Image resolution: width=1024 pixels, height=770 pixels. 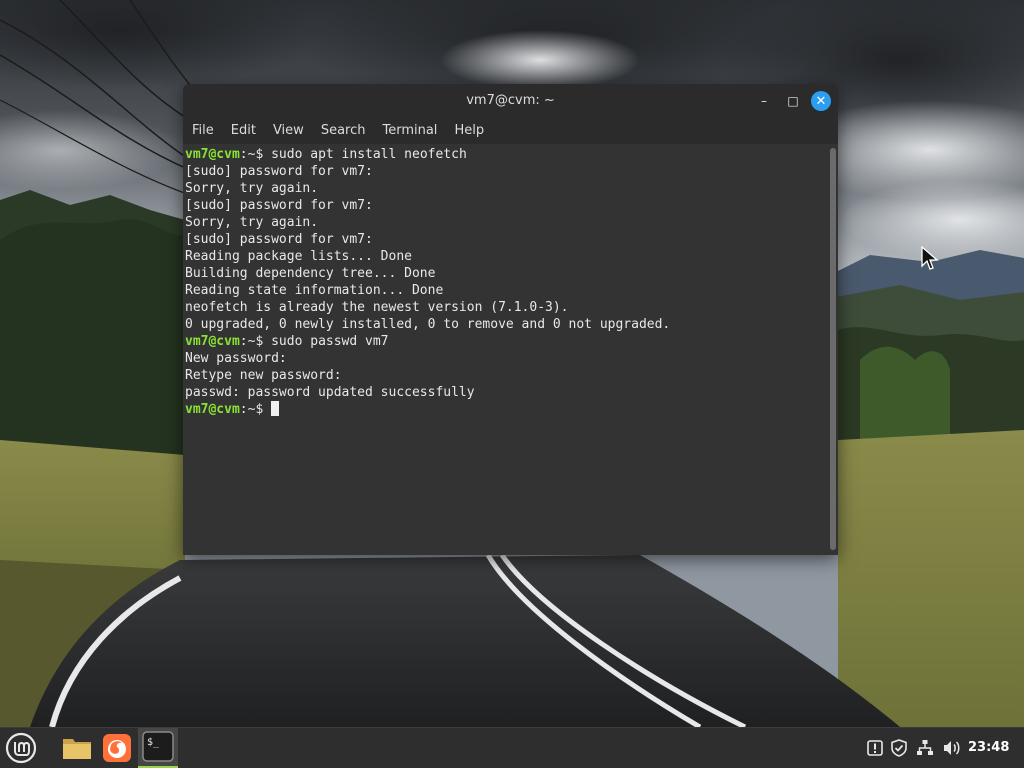 I want to click on output-text: Retype new password:, so click(x=263, y=375).